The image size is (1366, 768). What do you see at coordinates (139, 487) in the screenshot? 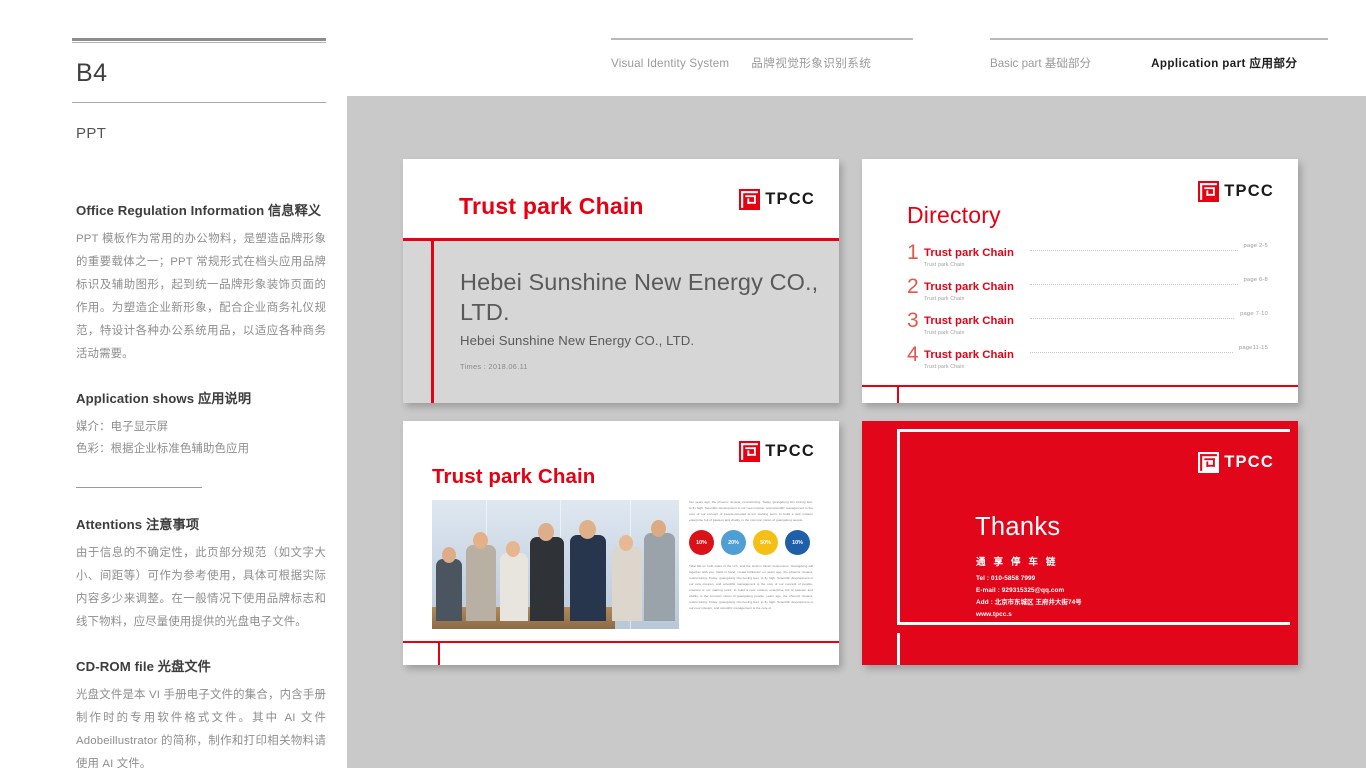
I see `section-divider` at bounding box center [139, 487].